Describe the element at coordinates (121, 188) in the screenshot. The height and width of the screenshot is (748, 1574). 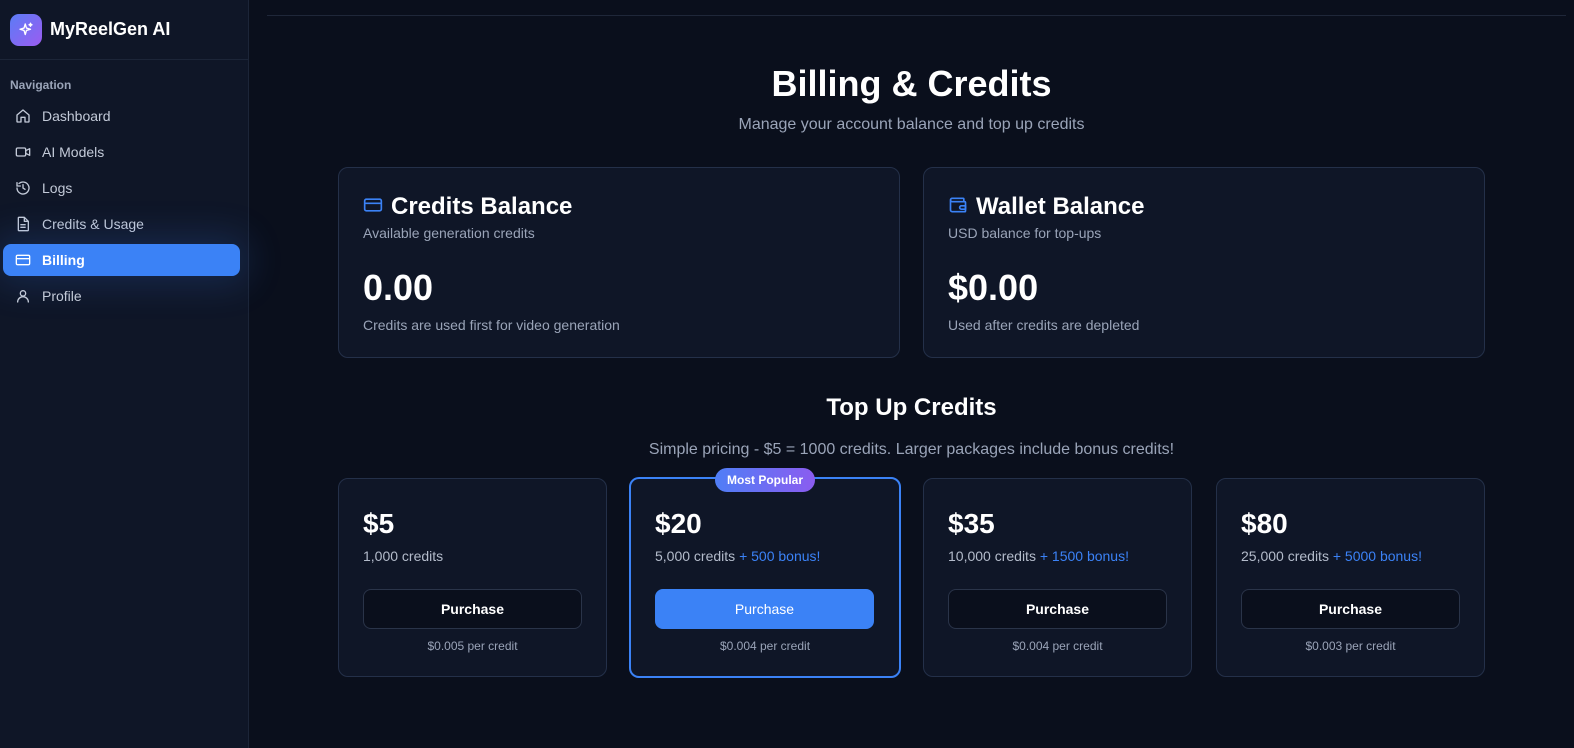
I see `sidebar-item-logs: Logs` at that location.